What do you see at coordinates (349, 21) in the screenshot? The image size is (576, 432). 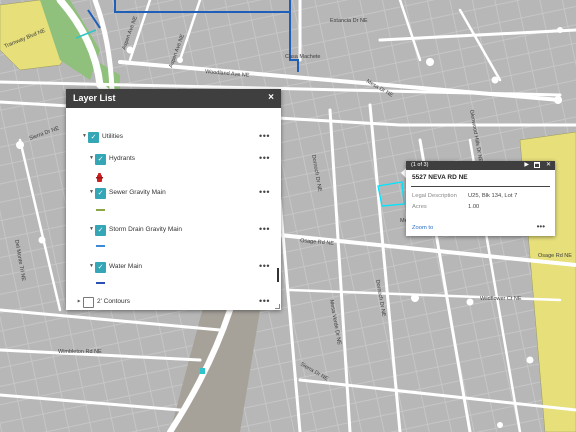 I see `road-label: Estancia Dr NE` at bounding box center [349, 21].